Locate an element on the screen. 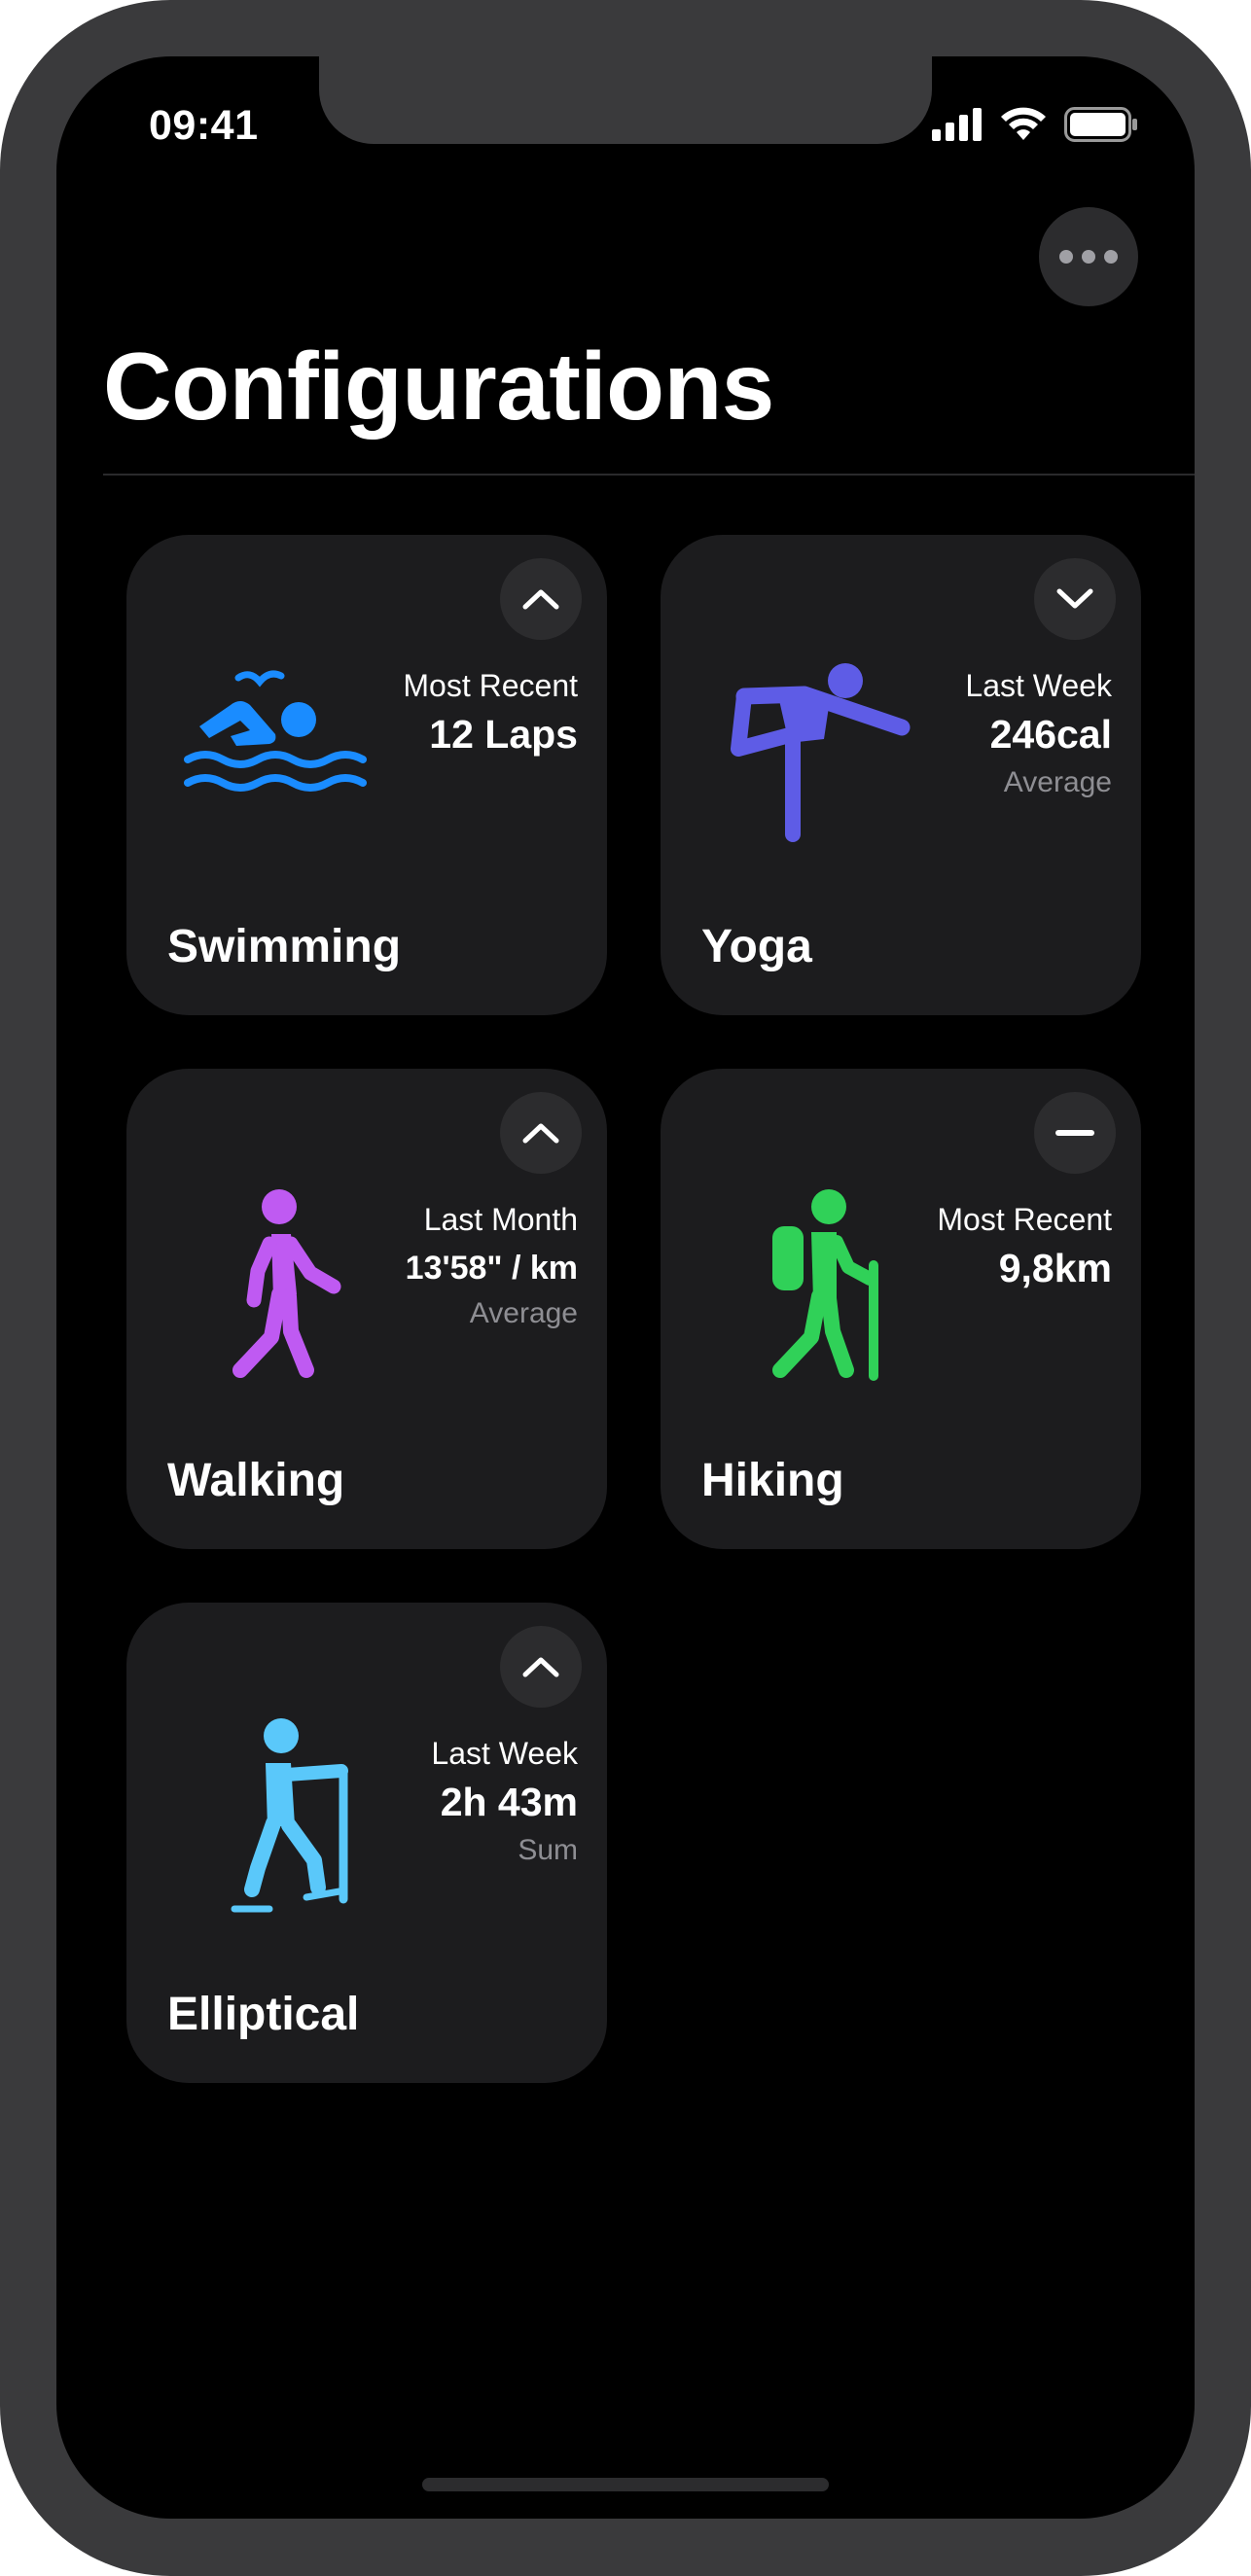 Image resolution: width=1251 pixels, height=2576 pixels. stats: Most Recent 9,8km is located at coordinates (1025, 1246).